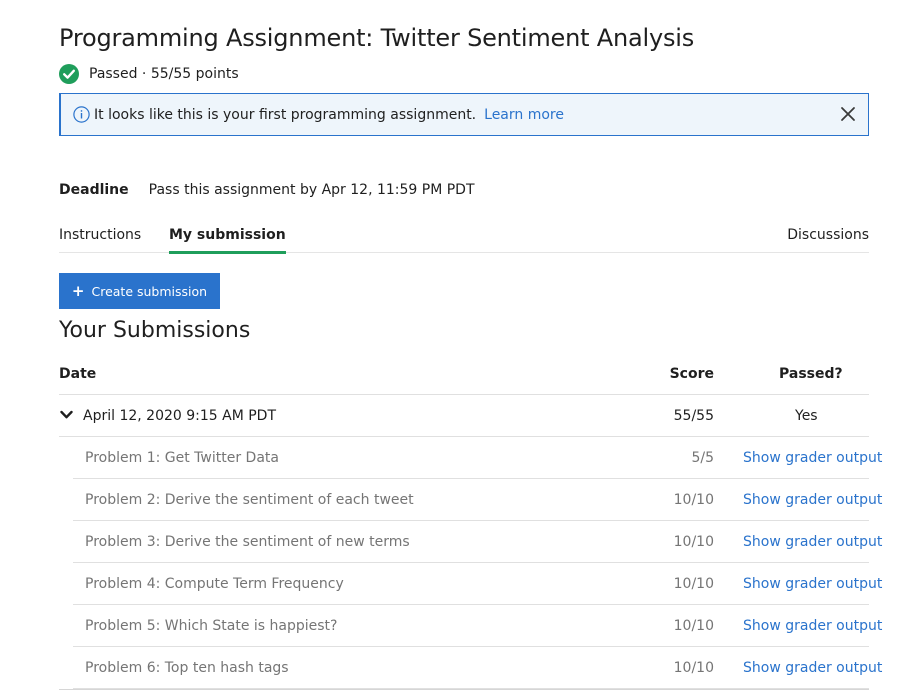  Describe the element at coordinates (81, 114) in the screenshot. I see `info-icon` at that location.